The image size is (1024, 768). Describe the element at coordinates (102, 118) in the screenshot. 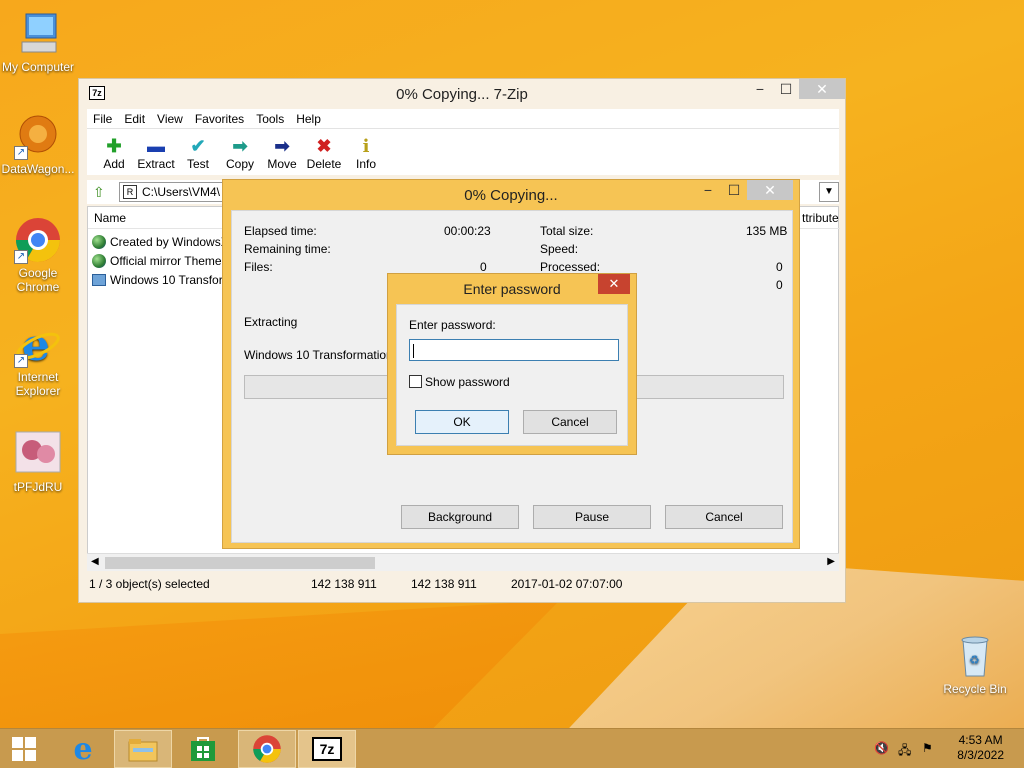

I see `menu-file: File` at that location.